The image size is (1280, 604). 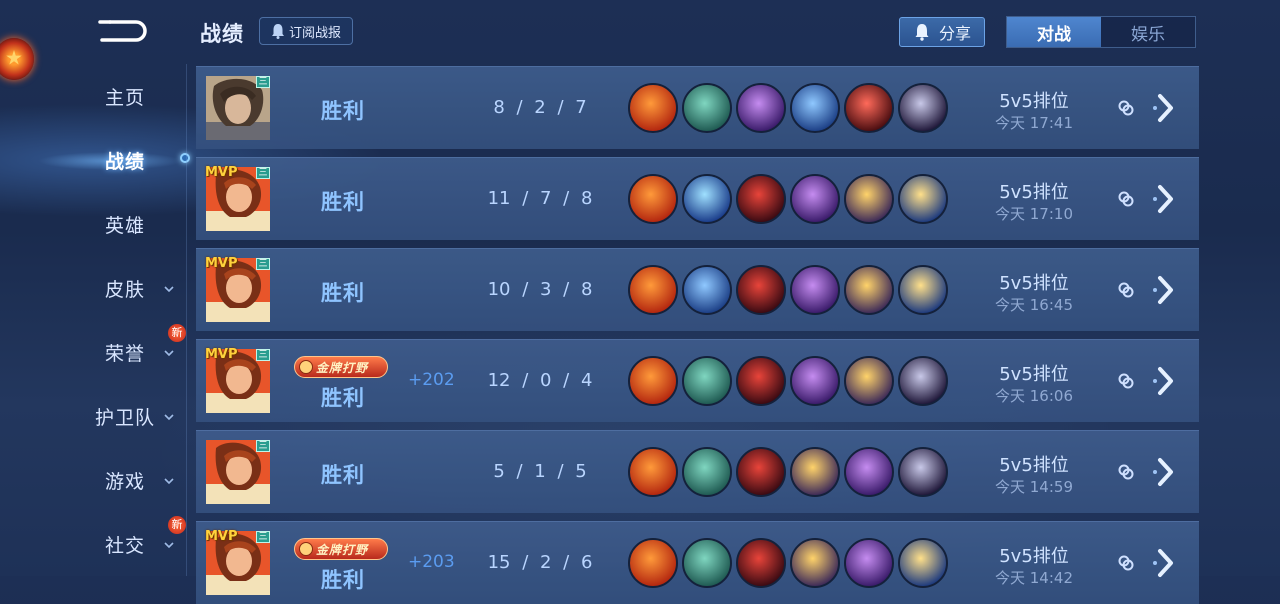 I want to click on match-row: 三 MVP 金牌打野 +203 胜利 15 / 2 / 6 5v5排位 今天 14:42, so click(x=697, y=562).